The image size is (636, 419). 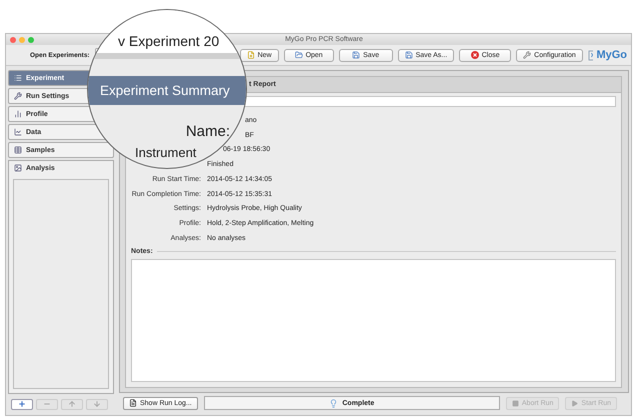 What do you see at coordinates (18, 78) in the screenshot?
I see `list-icon` at bounding box center [18, 78].